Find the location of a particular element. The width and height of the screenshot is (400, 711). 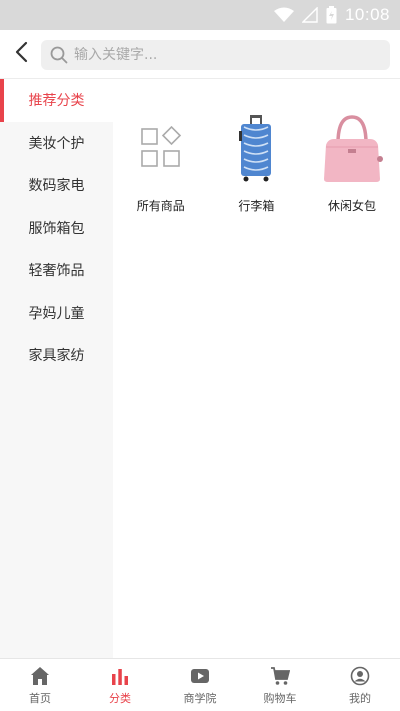

sidebar-item-label: 美妆个护 is located at coordinates (56, 143).